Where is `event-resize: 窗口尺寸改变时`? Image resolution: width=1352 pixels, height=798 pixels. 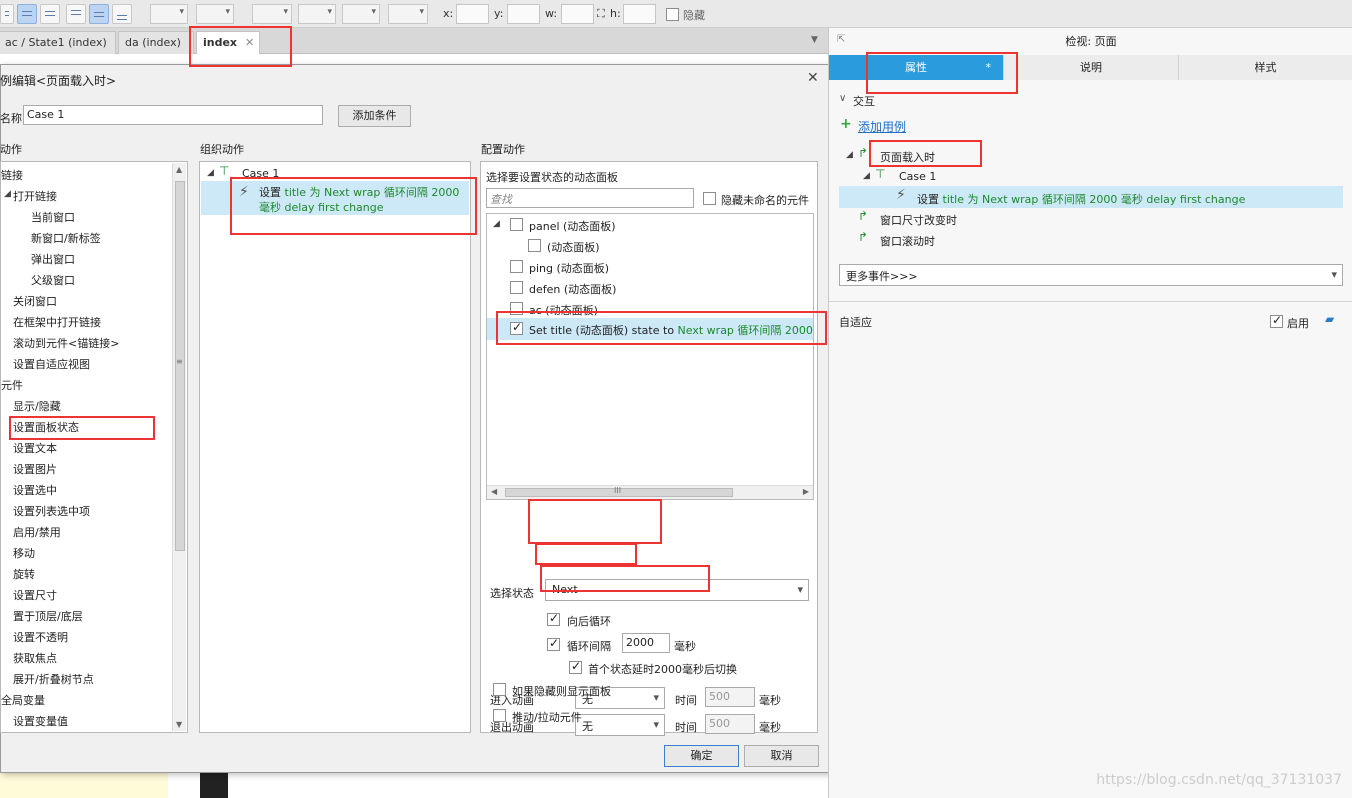 event-resize: 窗口尺寸改变时 is located at coordinates (918, 220).